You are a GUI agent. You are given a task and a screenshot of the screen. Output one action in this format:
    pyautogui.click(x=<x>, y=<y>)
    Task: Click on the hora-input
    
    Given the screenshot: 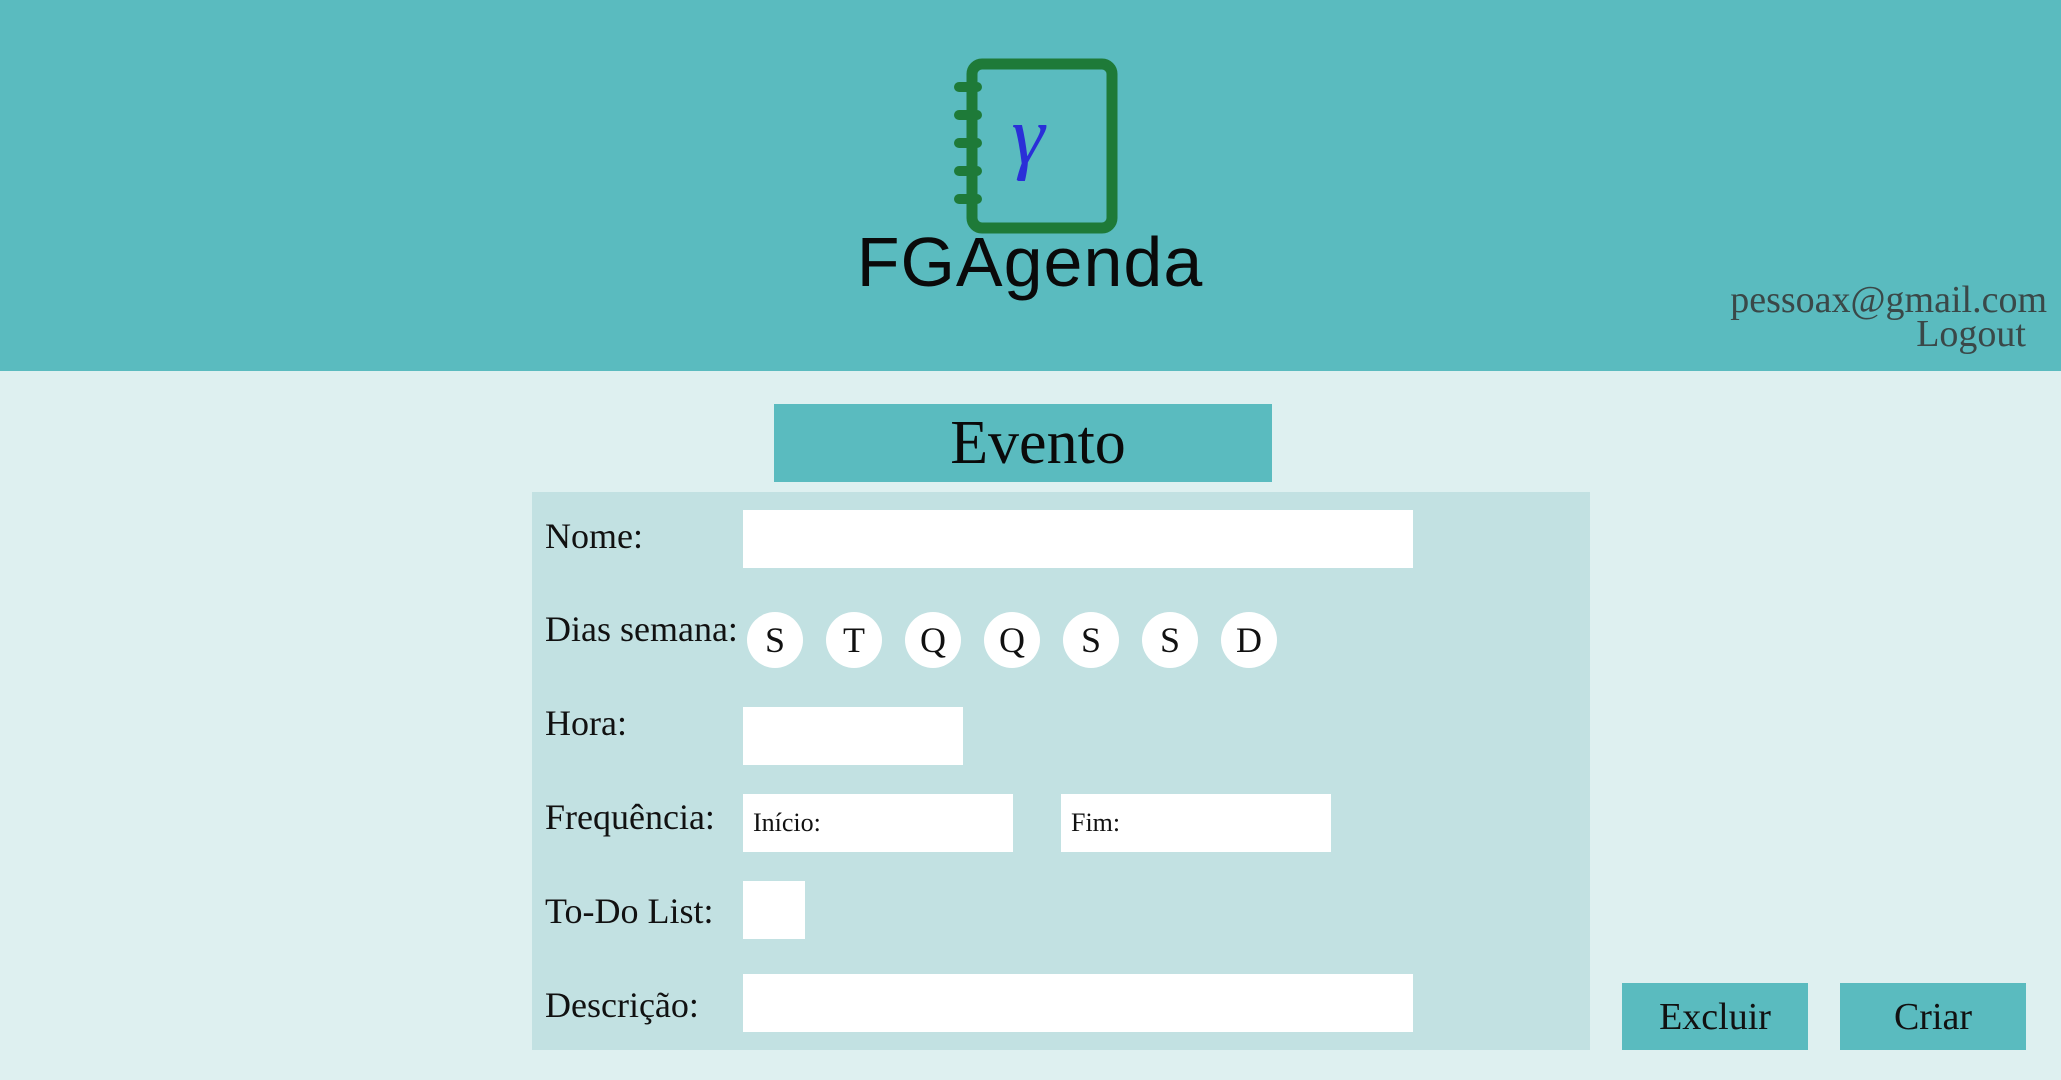 What is the action you would take?
    pyautogui.click(x=853, y=736)
    